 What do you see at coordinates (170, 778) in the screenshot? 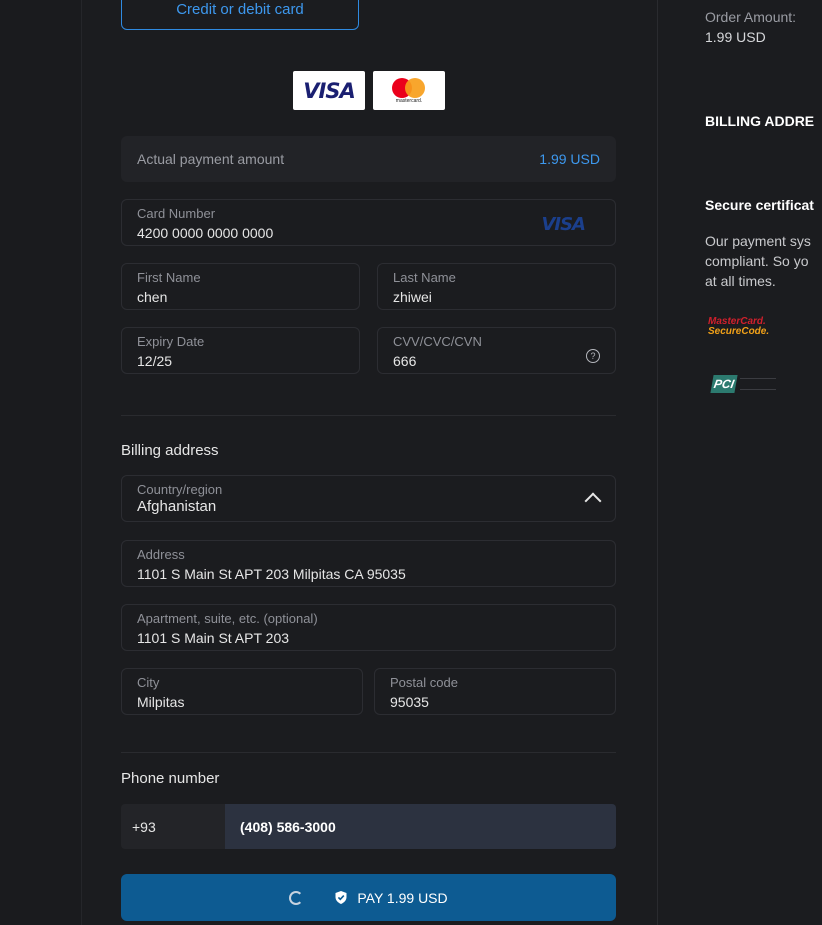
I see `phone-number-title: Phone number` at bounding box center [170, 778].